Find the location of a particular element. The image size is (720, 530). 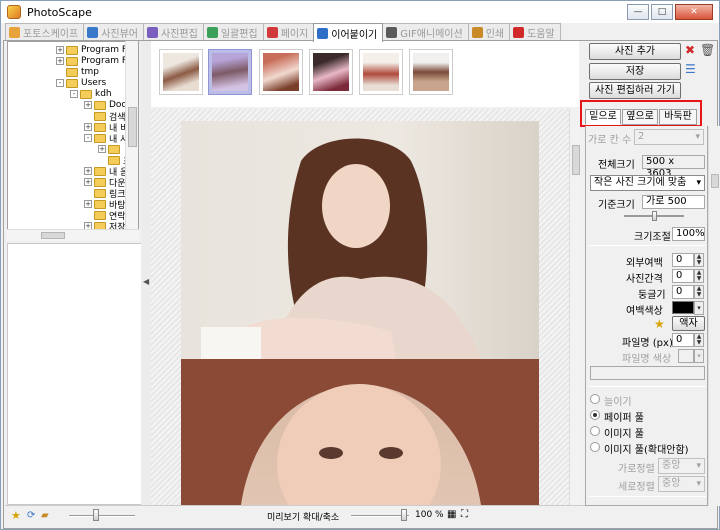

tree-horizontal-scrollbar is located at coordinates (73, 235).